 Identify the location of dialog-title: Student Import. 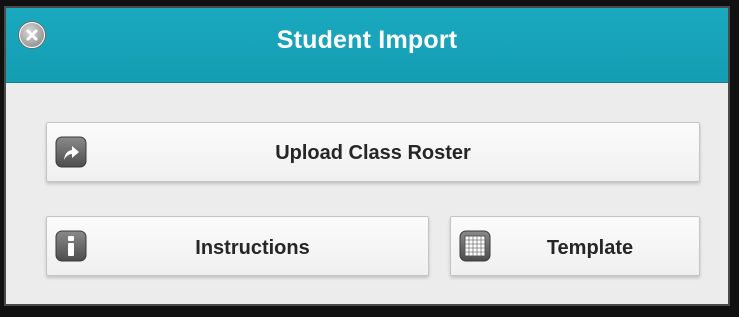
(367, 40).